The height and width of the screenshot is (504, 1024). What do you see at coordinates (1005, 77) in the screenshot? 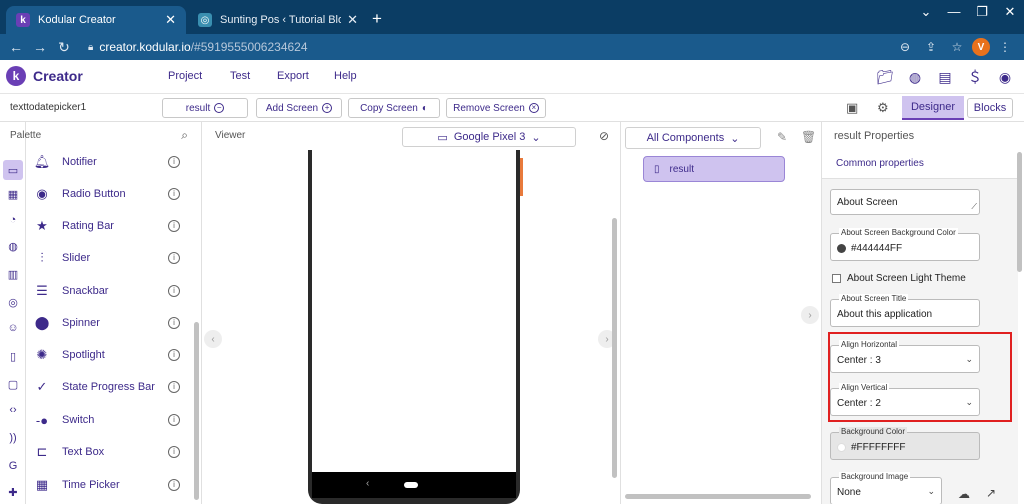
I see `account-icon: ◉` at bounding box center [1005, 77].